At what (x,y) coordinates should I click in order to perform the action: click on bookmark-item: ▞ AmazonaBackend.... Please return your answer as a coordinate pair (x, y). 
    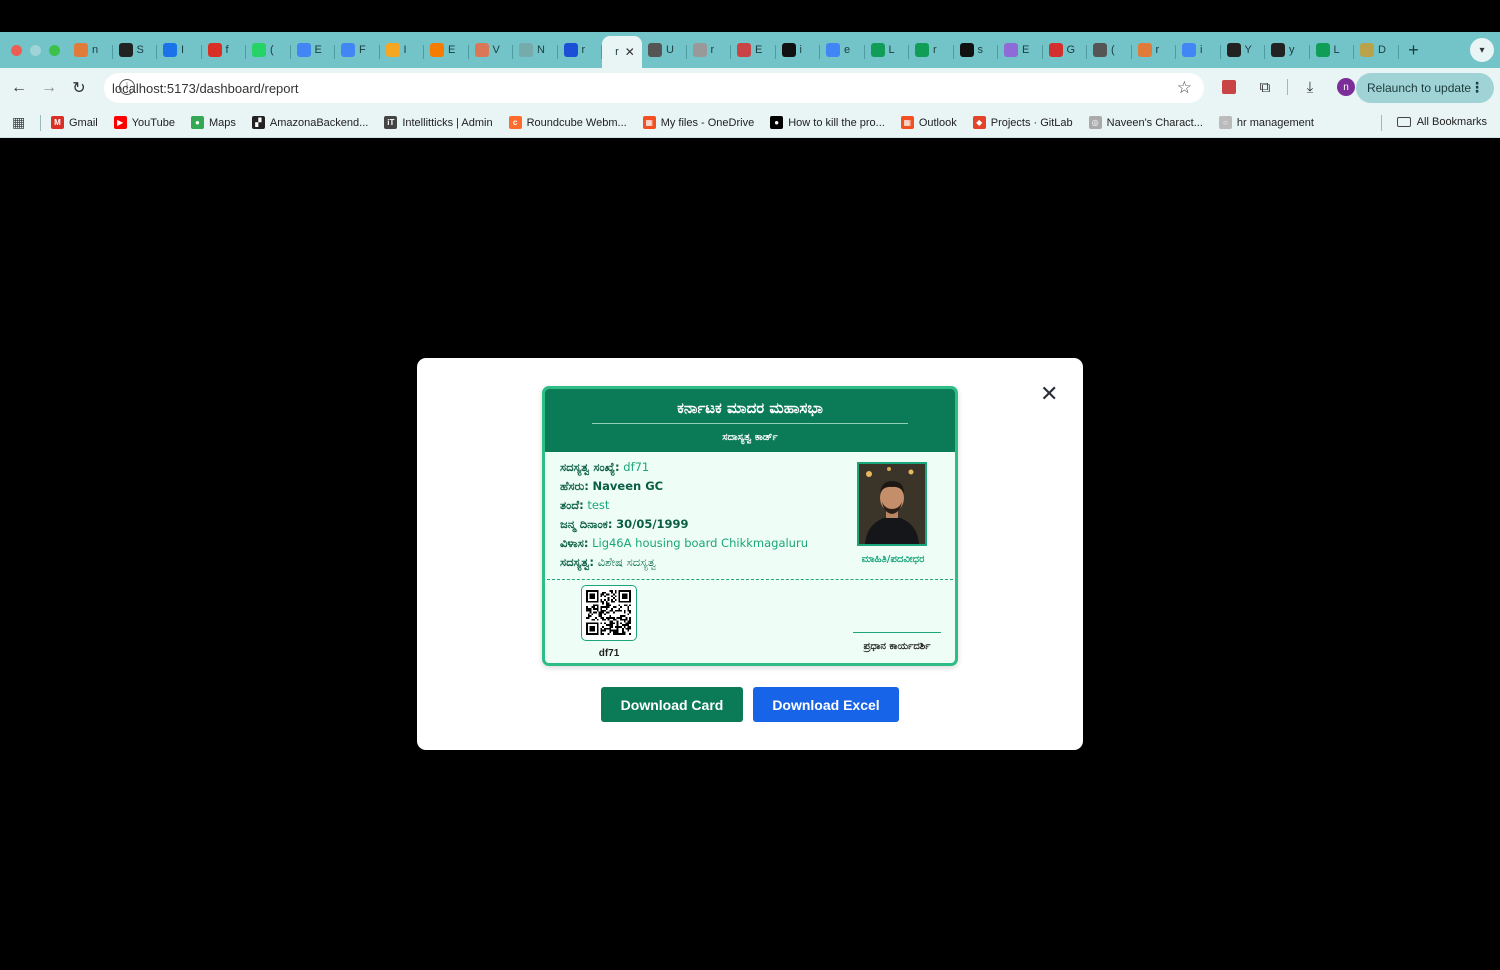
    Looking at the image, I should click on (309, 122).